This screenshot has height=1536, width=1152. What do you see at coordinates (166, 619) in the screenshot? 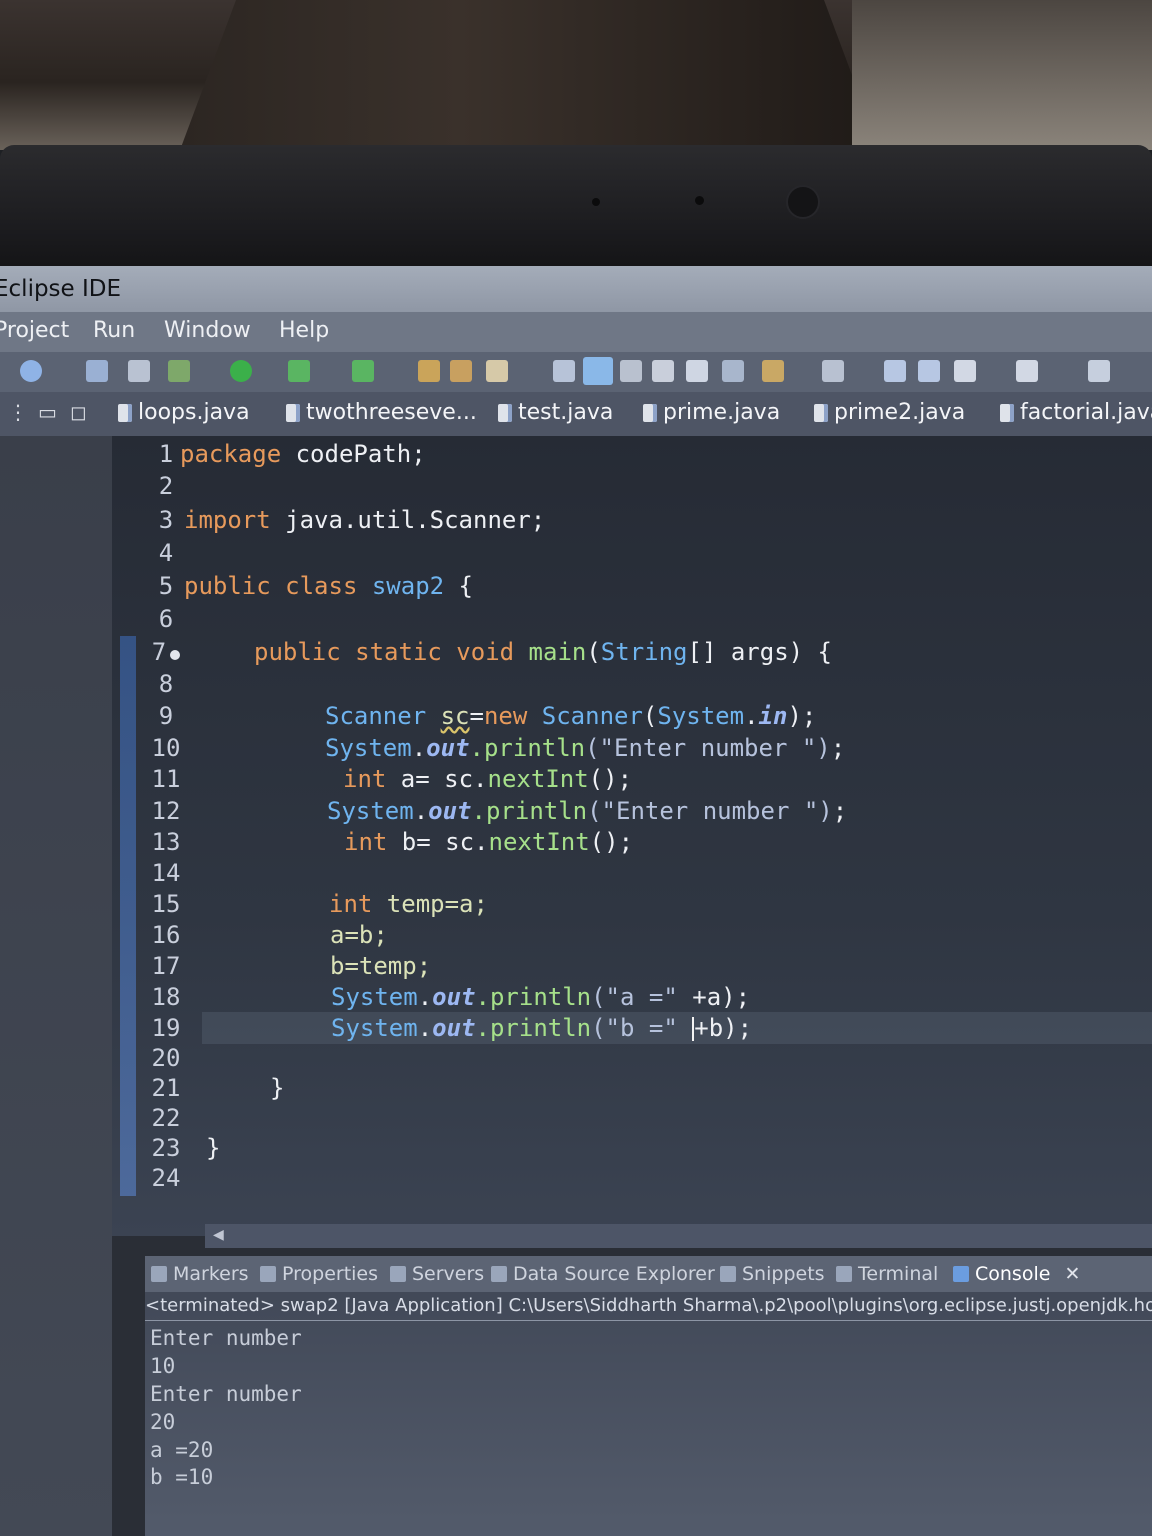
I see `line-number: 6` at bounding box center [166, 619].